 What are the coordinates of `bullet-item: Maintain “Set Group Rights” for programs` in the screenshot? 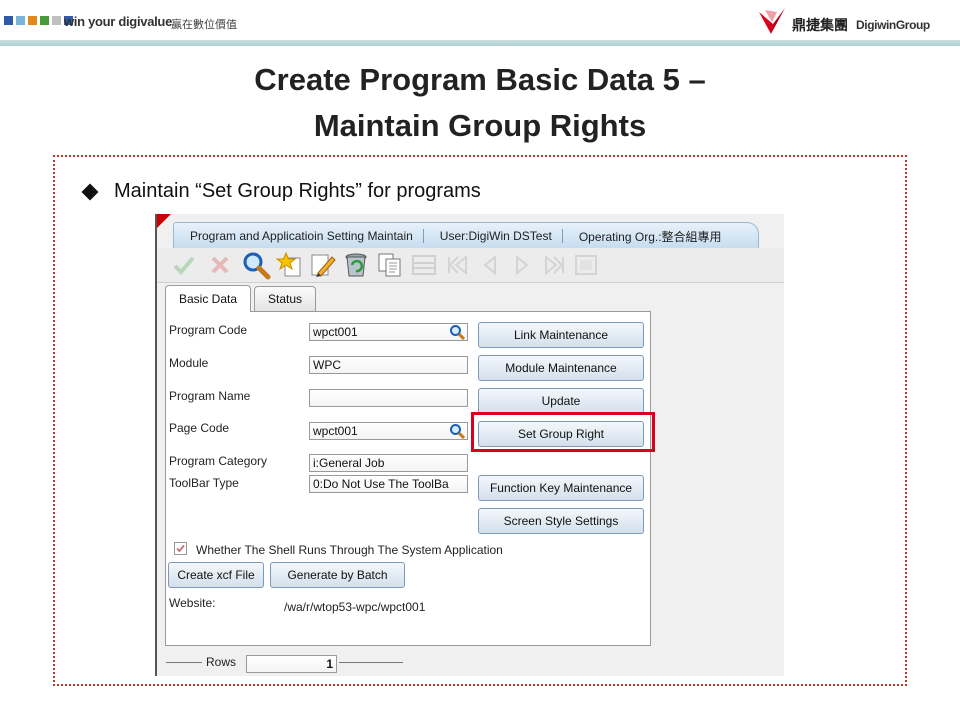 It's located at (281, 191).